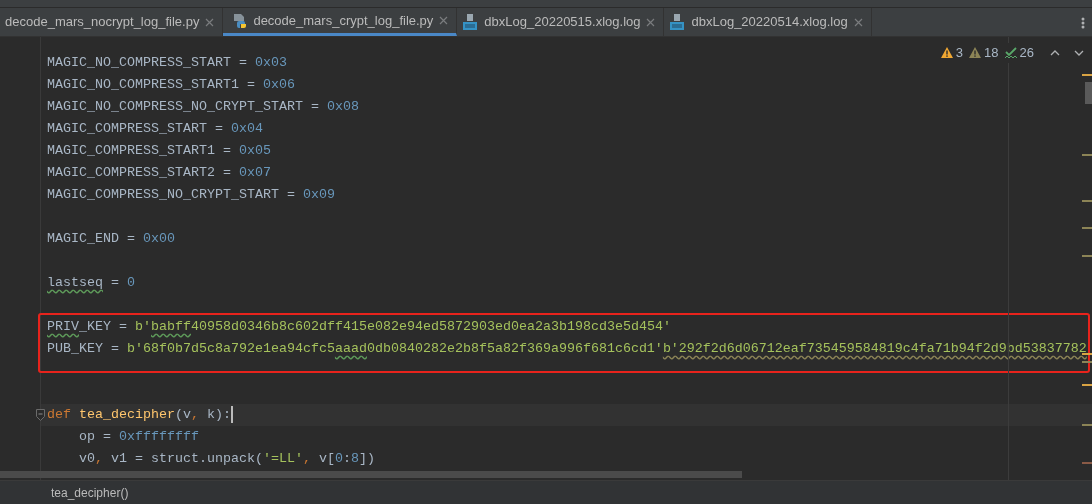  What do you see at coordinates (1083, 23) in the screenshot?
I see `more-options-icon` at bounding box center [1083, 23].